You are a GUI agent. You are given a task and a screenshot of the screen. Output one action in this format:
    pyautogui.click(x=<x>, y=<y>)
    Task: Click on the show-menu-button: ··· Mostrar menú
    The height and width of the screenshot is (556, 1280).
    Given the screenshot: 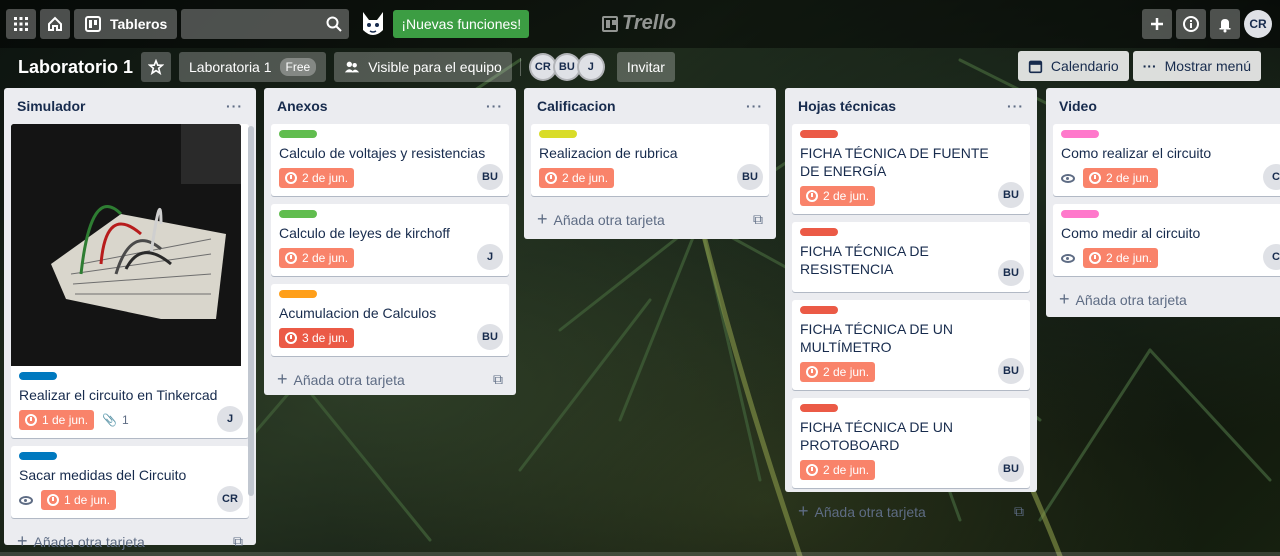 What is the action you would take?
    pyautogui.click(x=1196, y=66)
    